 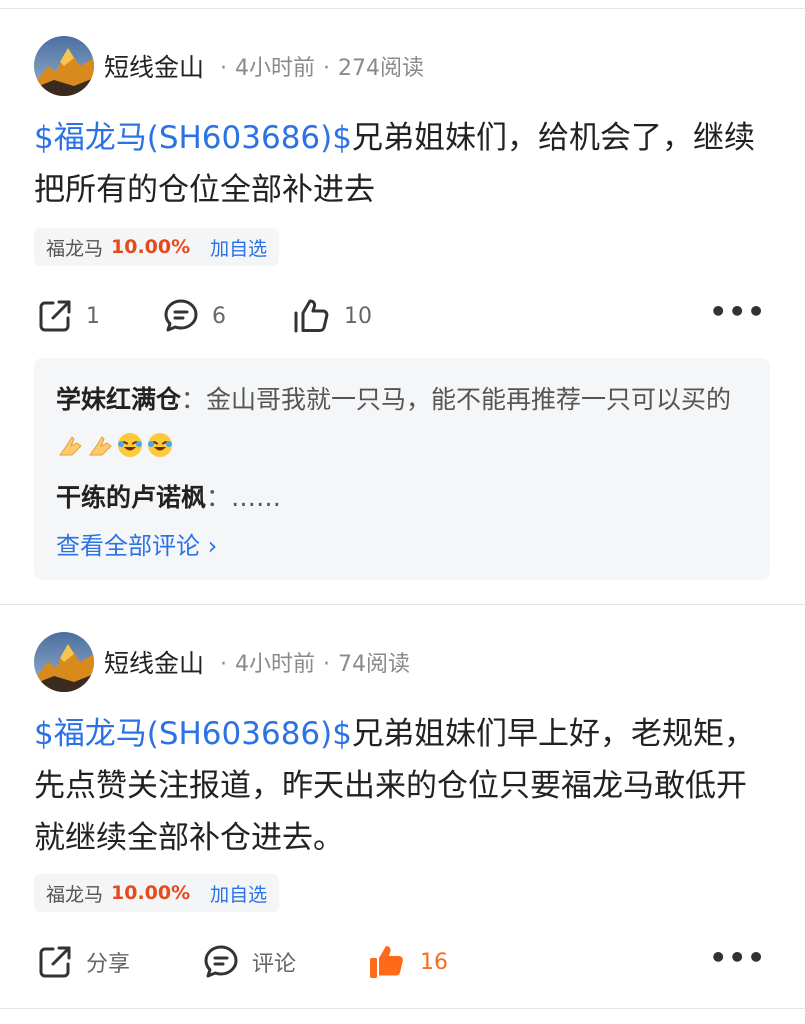 I want to click on post-meta: · 4小时前 · 274阅读, so click(x=322, y=68).